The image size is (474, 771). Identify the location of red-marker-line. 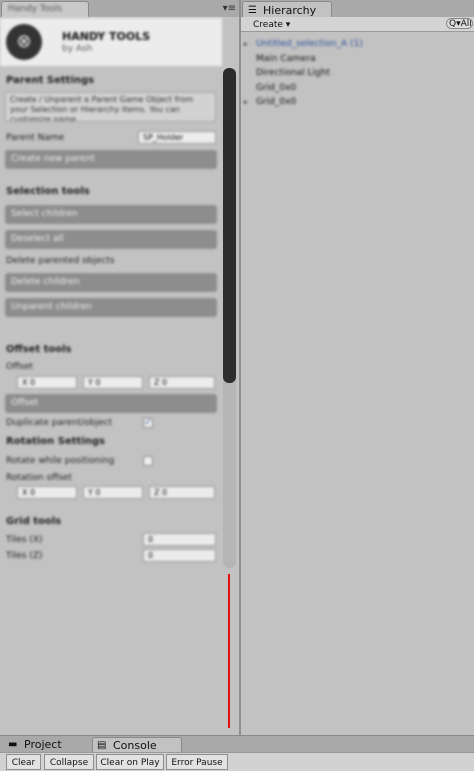
(229, 651).